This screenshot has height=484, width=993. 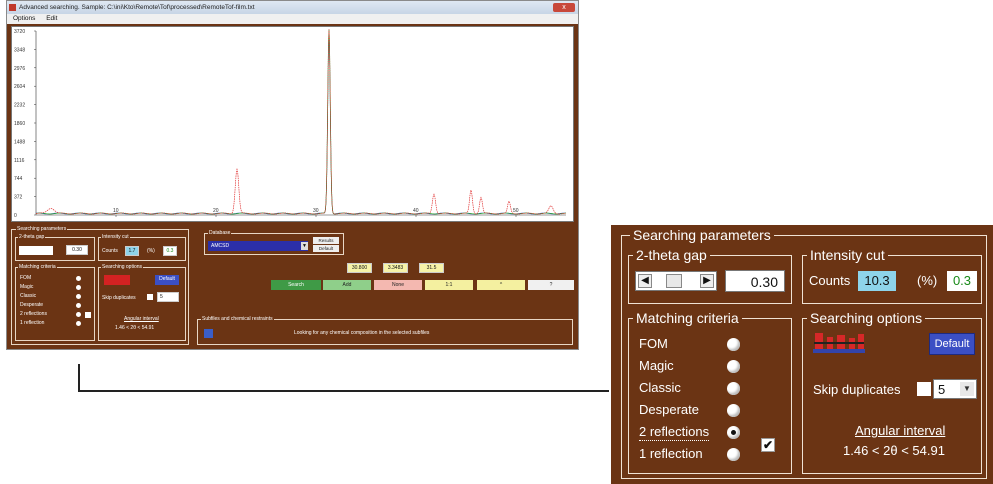 I want to click on action-button-5: ^, so click(x=501, y=285).